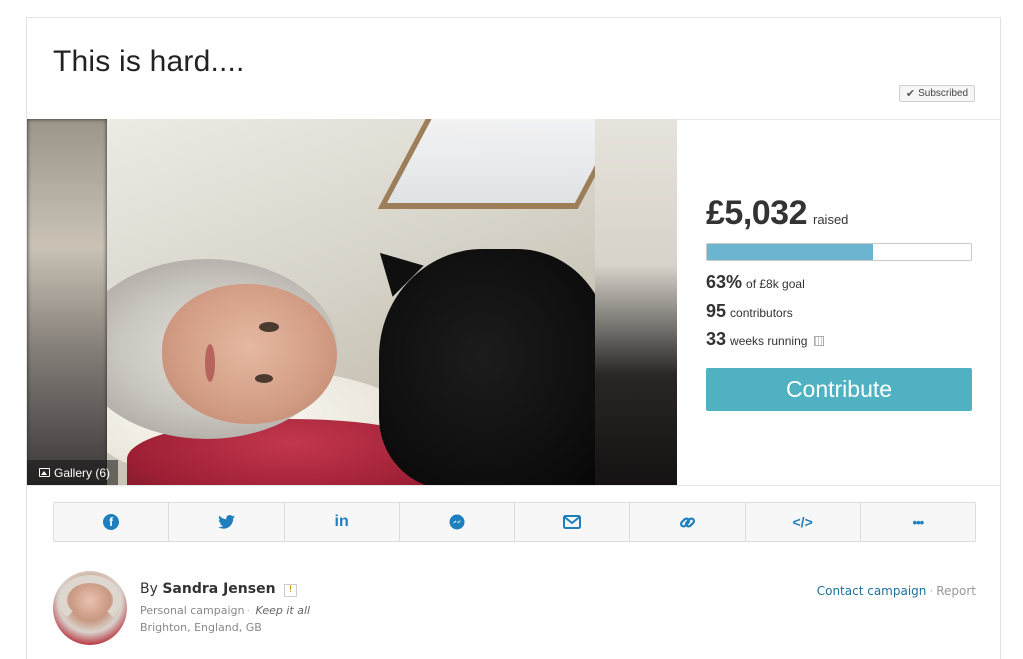  What do you see at coordinates (82, 472) in the screenshot?
I see `gallery-label: Gallery (6)` at bounding box center [82, 472].